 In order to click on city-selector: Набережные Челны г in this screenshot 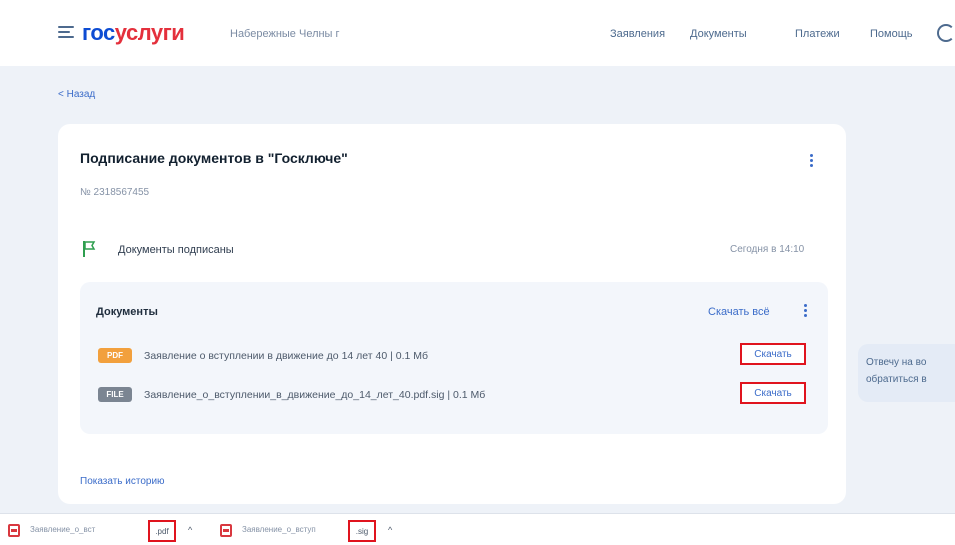, I will do `click(285, 34)`.